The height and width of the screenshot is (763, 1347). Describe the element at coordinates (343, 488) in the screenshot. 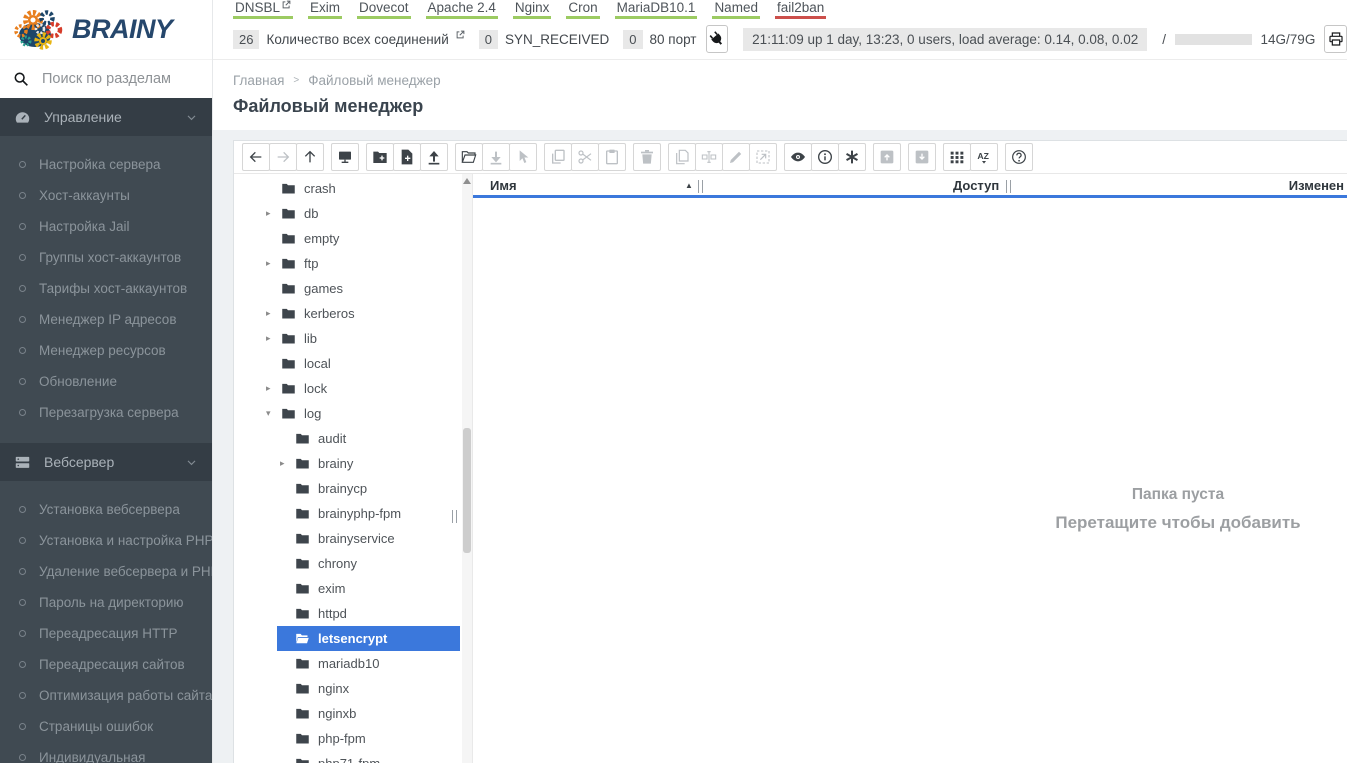

I see `tree-item-label: brainycp` at that location.